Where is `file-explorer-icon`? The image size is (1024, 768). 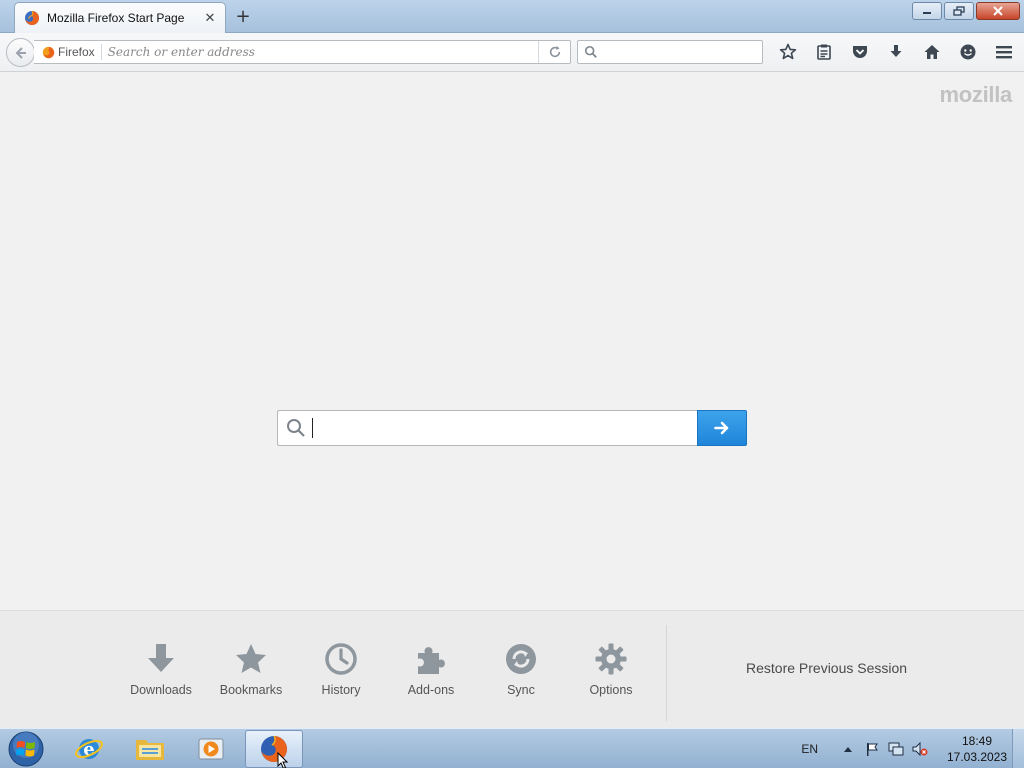 file-explorer-icon is located at coordinates (150, 750).